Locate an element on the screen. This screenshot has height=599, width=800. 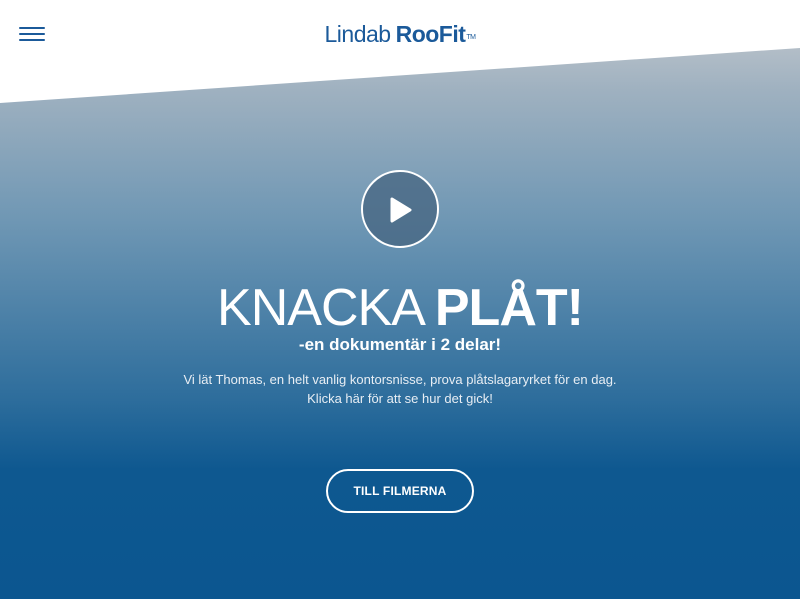
headline-light: KNACKA is located at coordinates (321, 308).